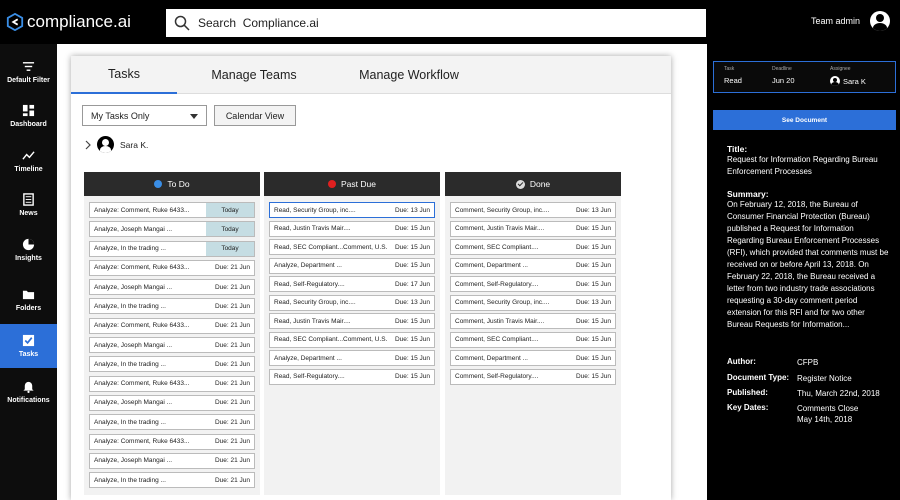  I want to click on sidebar-item-label: Default Filter, so click(28, 80).